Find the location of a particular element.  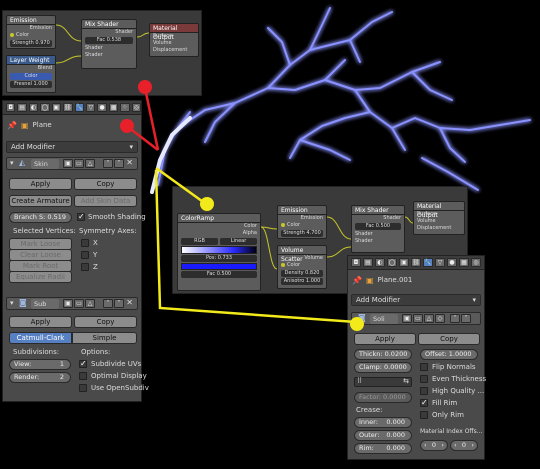

outer-crease-field: Outer: 0.000 is located at coordinates (383, 435).